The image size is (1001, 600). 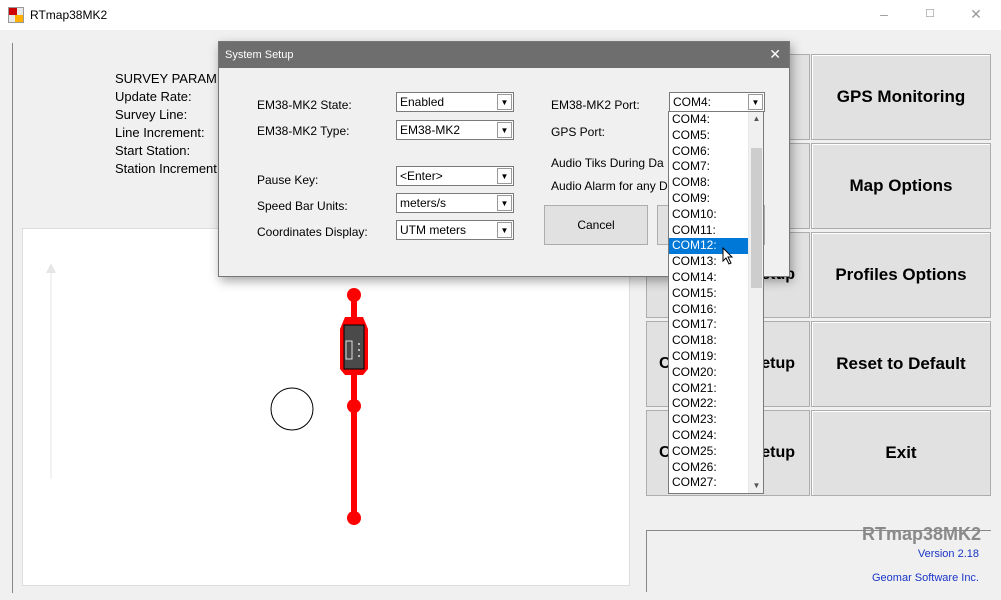 What do you see at coordinates (12, 318) in the screenshot?
I see `left-divider` at bounding box center [12, 318].